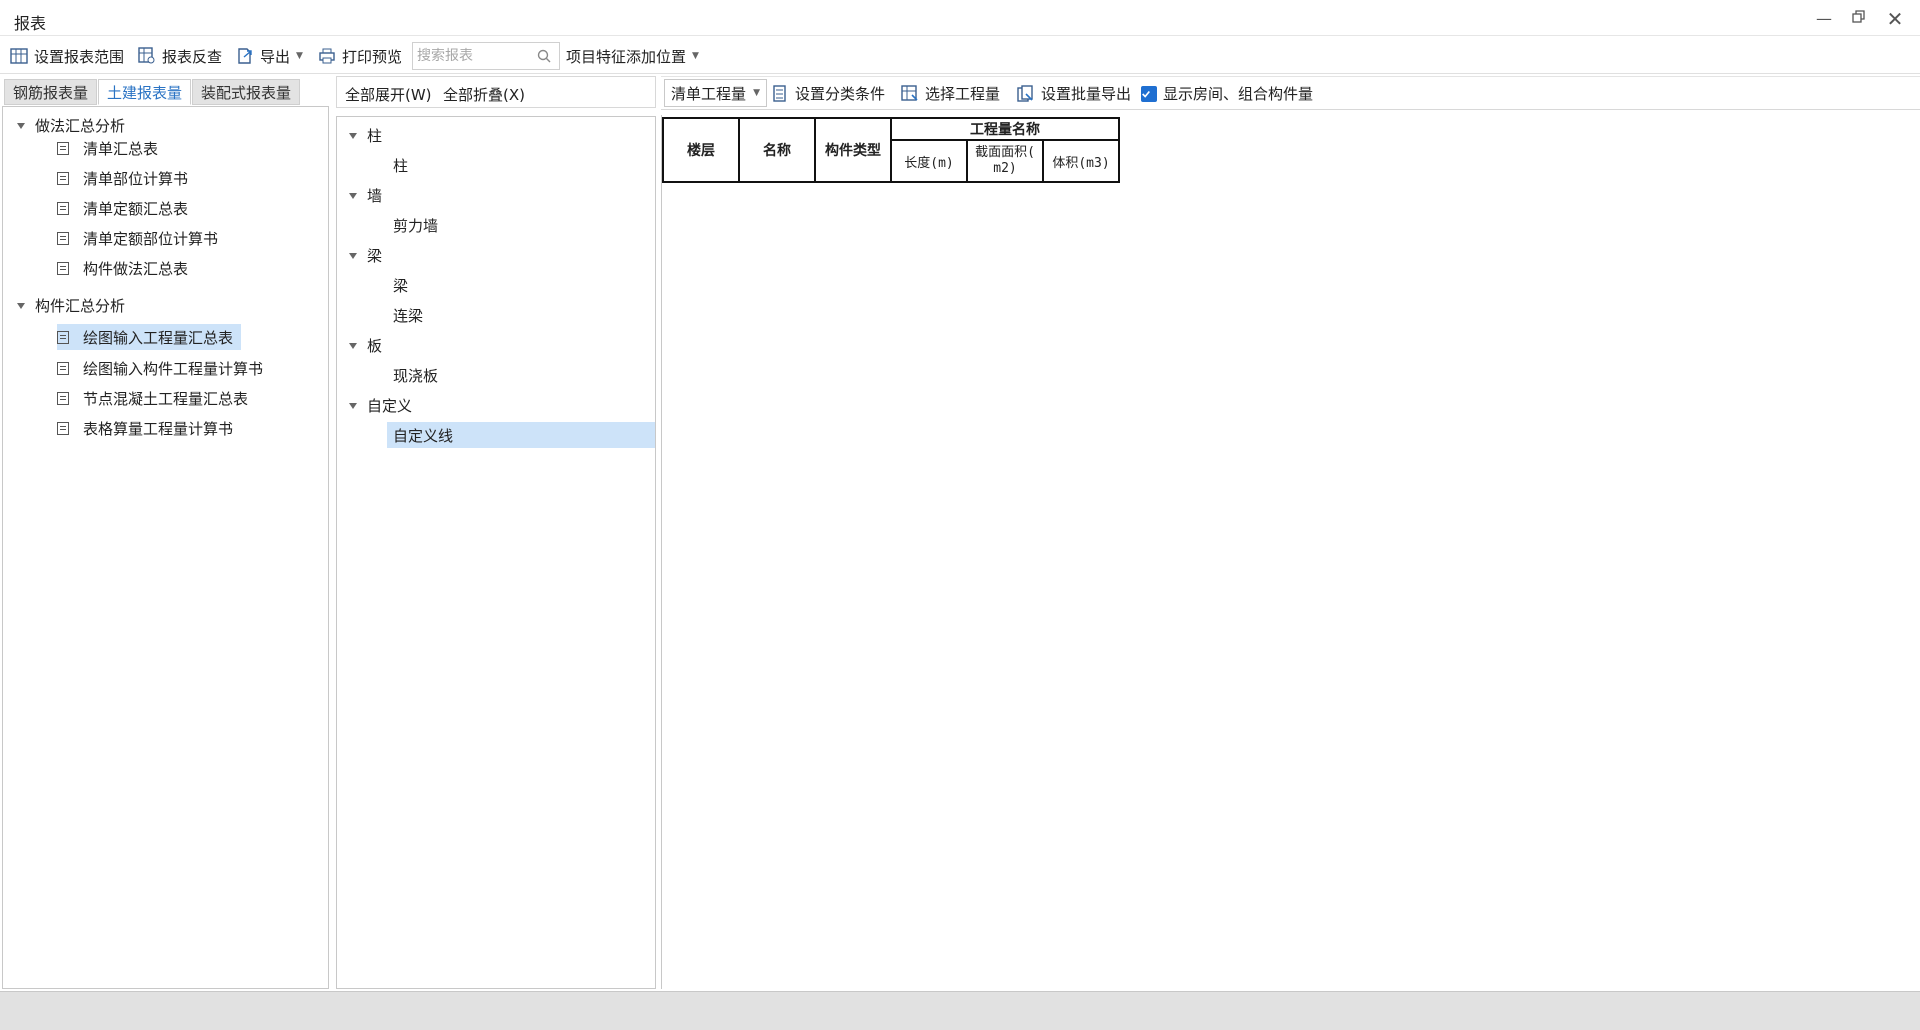 The height and width of the screenshot is (1030, 1920). I want to click on close-icon: ✕, so click(1895, 19).